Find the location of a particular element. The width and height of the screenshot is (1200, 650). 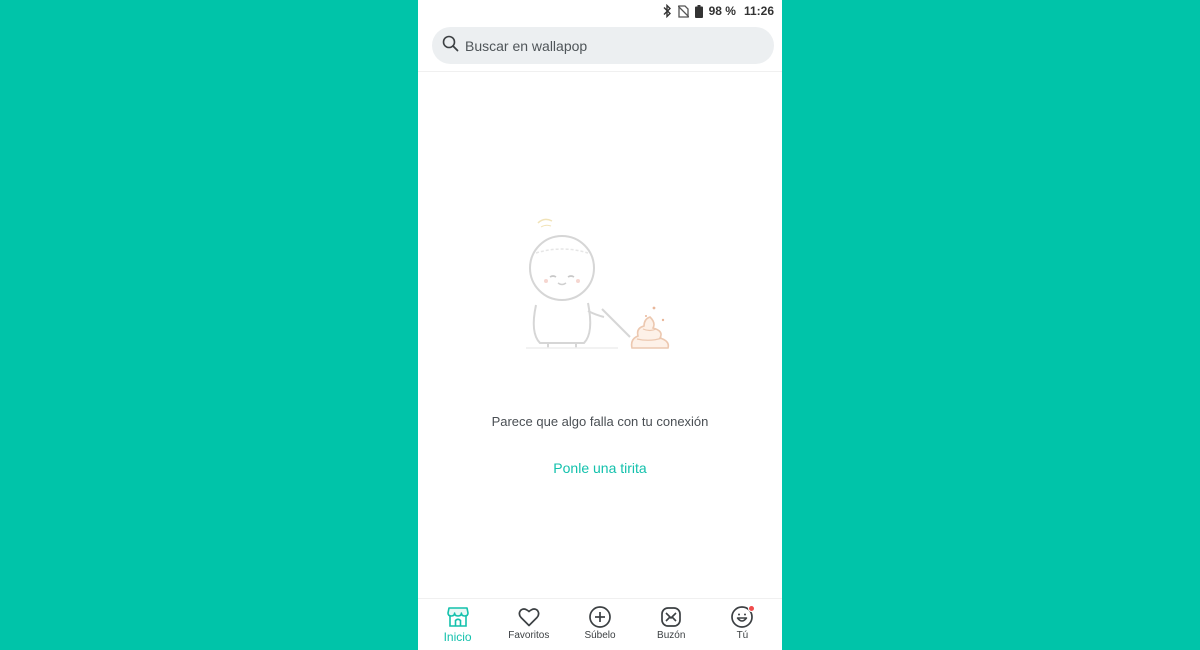

sad-person-with-poop-illustration is located at coordinates (601, 285).